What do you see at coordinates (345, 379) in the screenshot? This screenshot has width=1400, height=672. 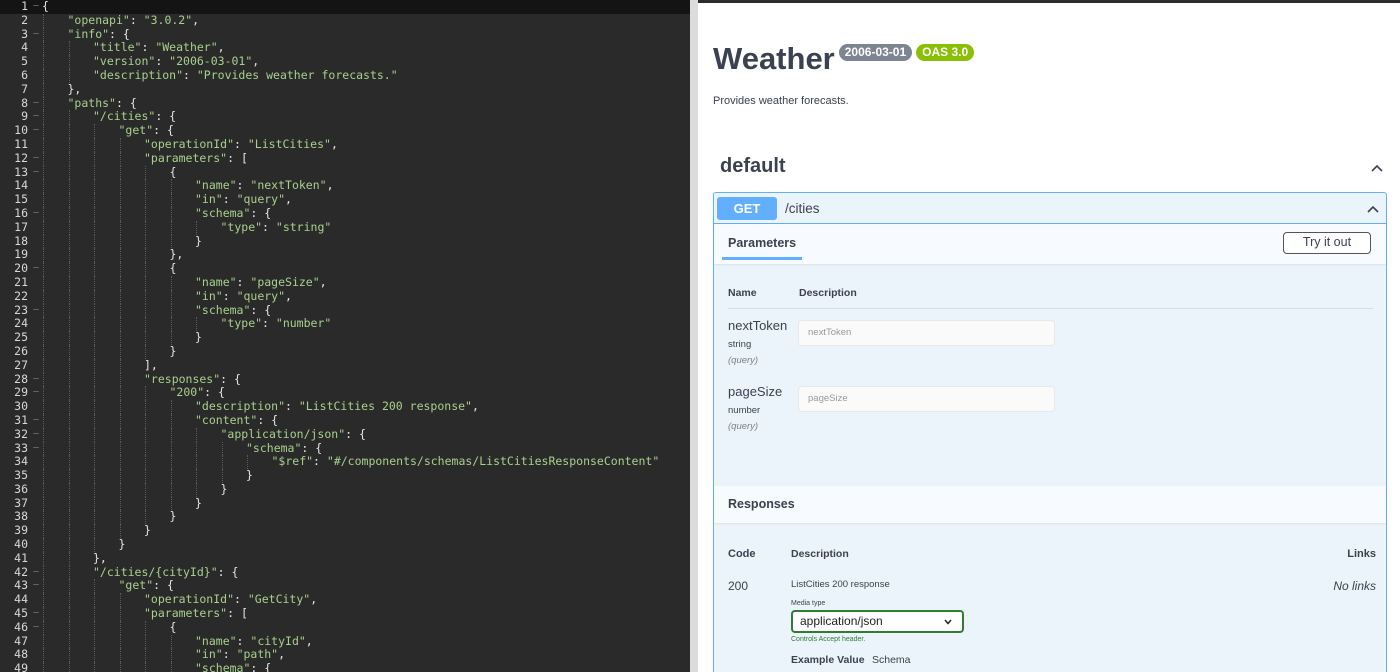 I see `code-line: 28– "responses": {` at bounding box center [345, 379].